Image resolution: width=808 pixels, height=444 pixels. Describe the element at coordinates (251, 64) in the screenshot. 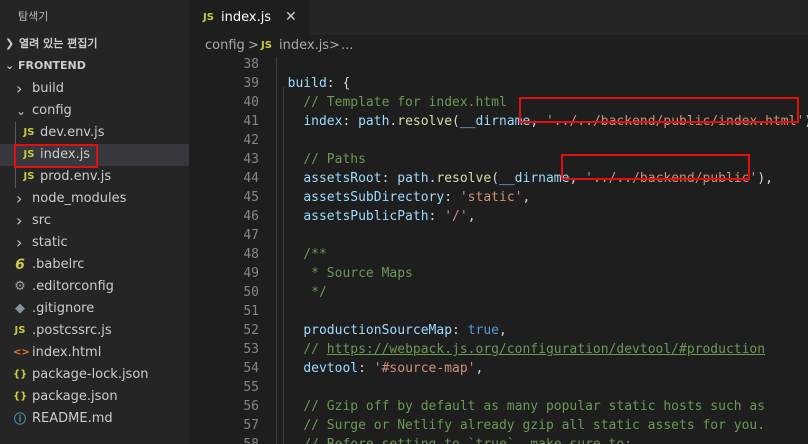

I see `line-number: 38` at that location.